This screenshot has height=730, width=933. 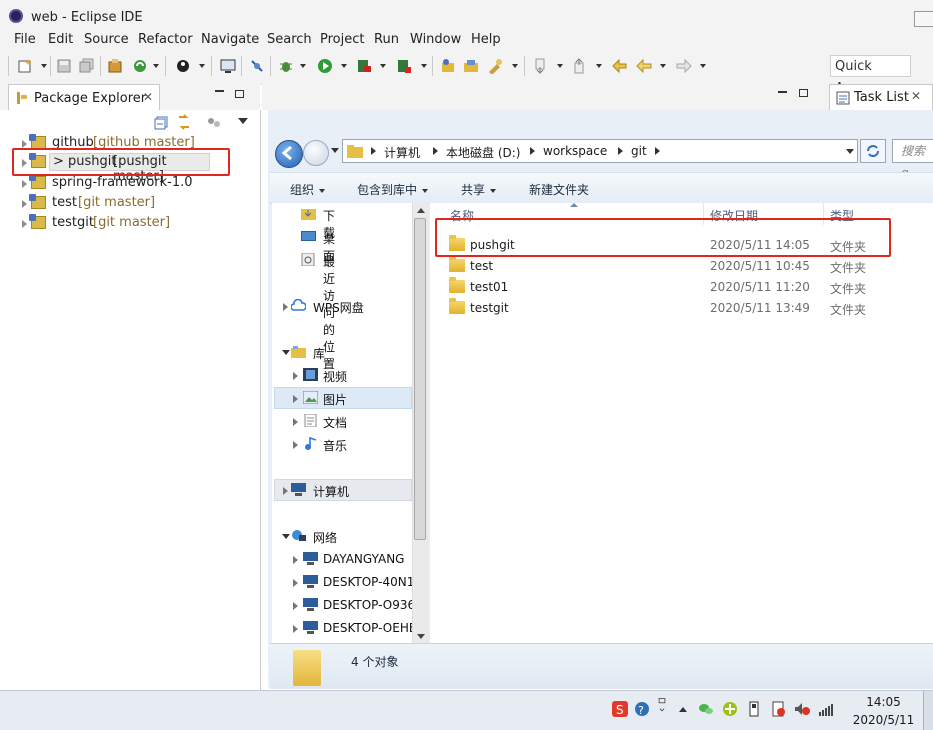 What do you see at coordinates (161, 123) in the screenshot?
I see `collapse-all-icon` at bounding box center [161, 123].